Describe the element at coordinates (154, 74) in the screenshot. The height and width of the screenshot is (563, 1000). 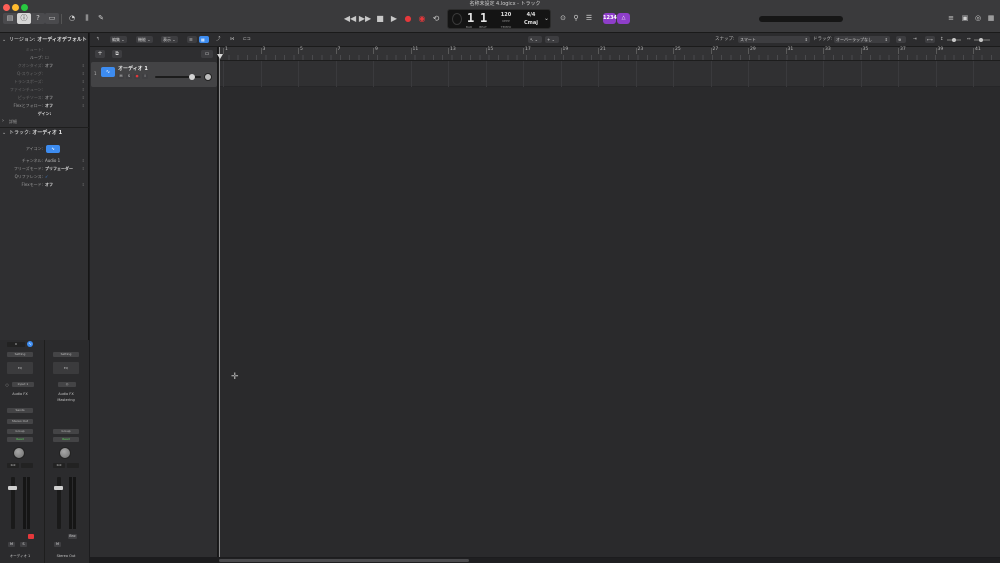
I see `track-header-audio-1: 1 ∿ オーディオ 1 M S ● I` at that location.